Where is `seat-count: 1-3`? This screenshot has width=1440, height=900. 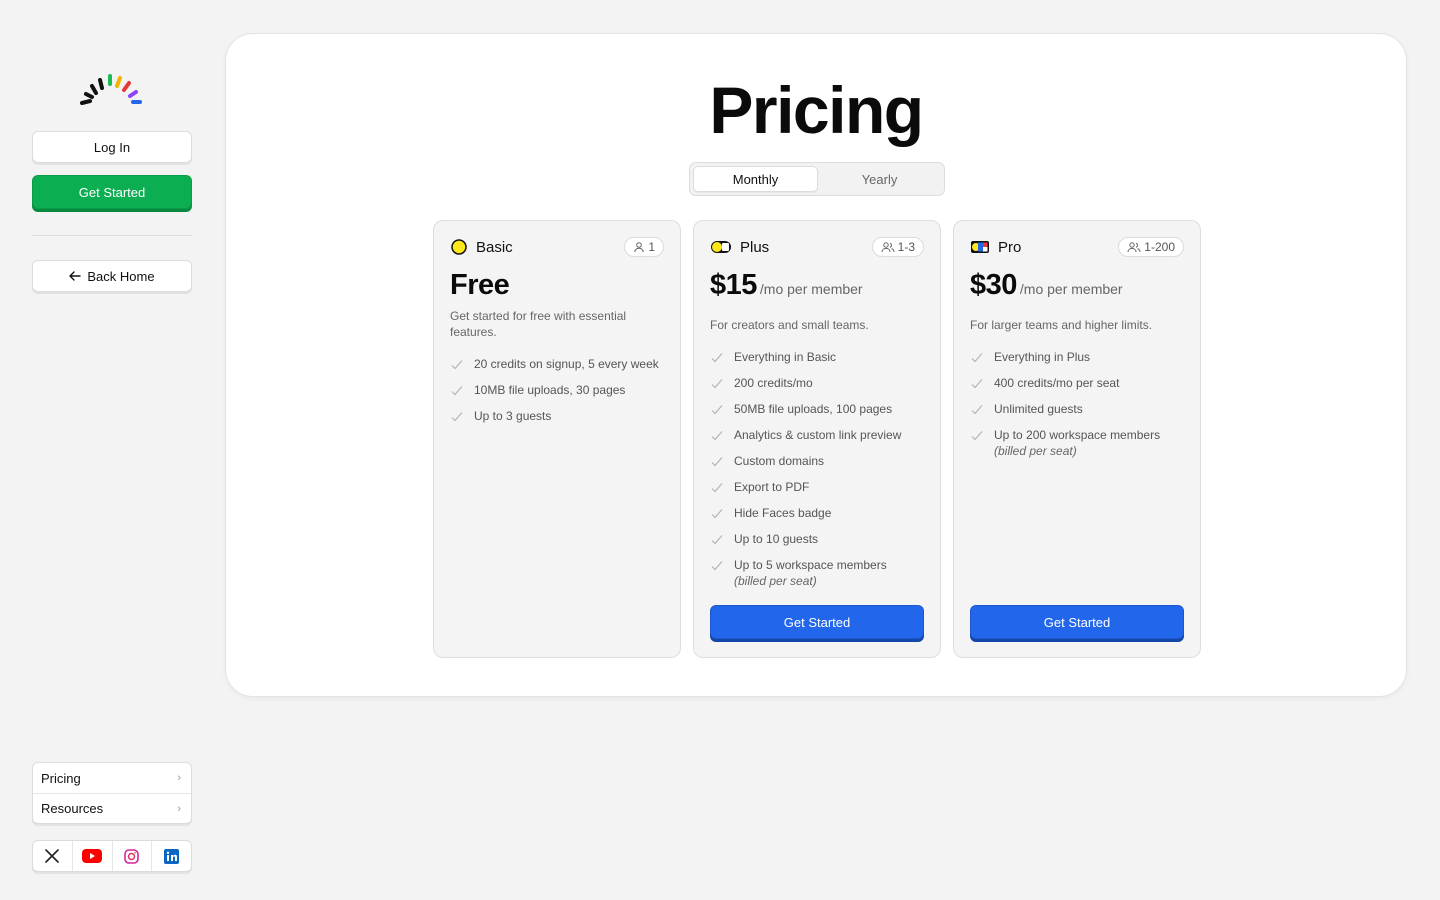 seat-count: 1-3 is located at coordinates (906, 247).